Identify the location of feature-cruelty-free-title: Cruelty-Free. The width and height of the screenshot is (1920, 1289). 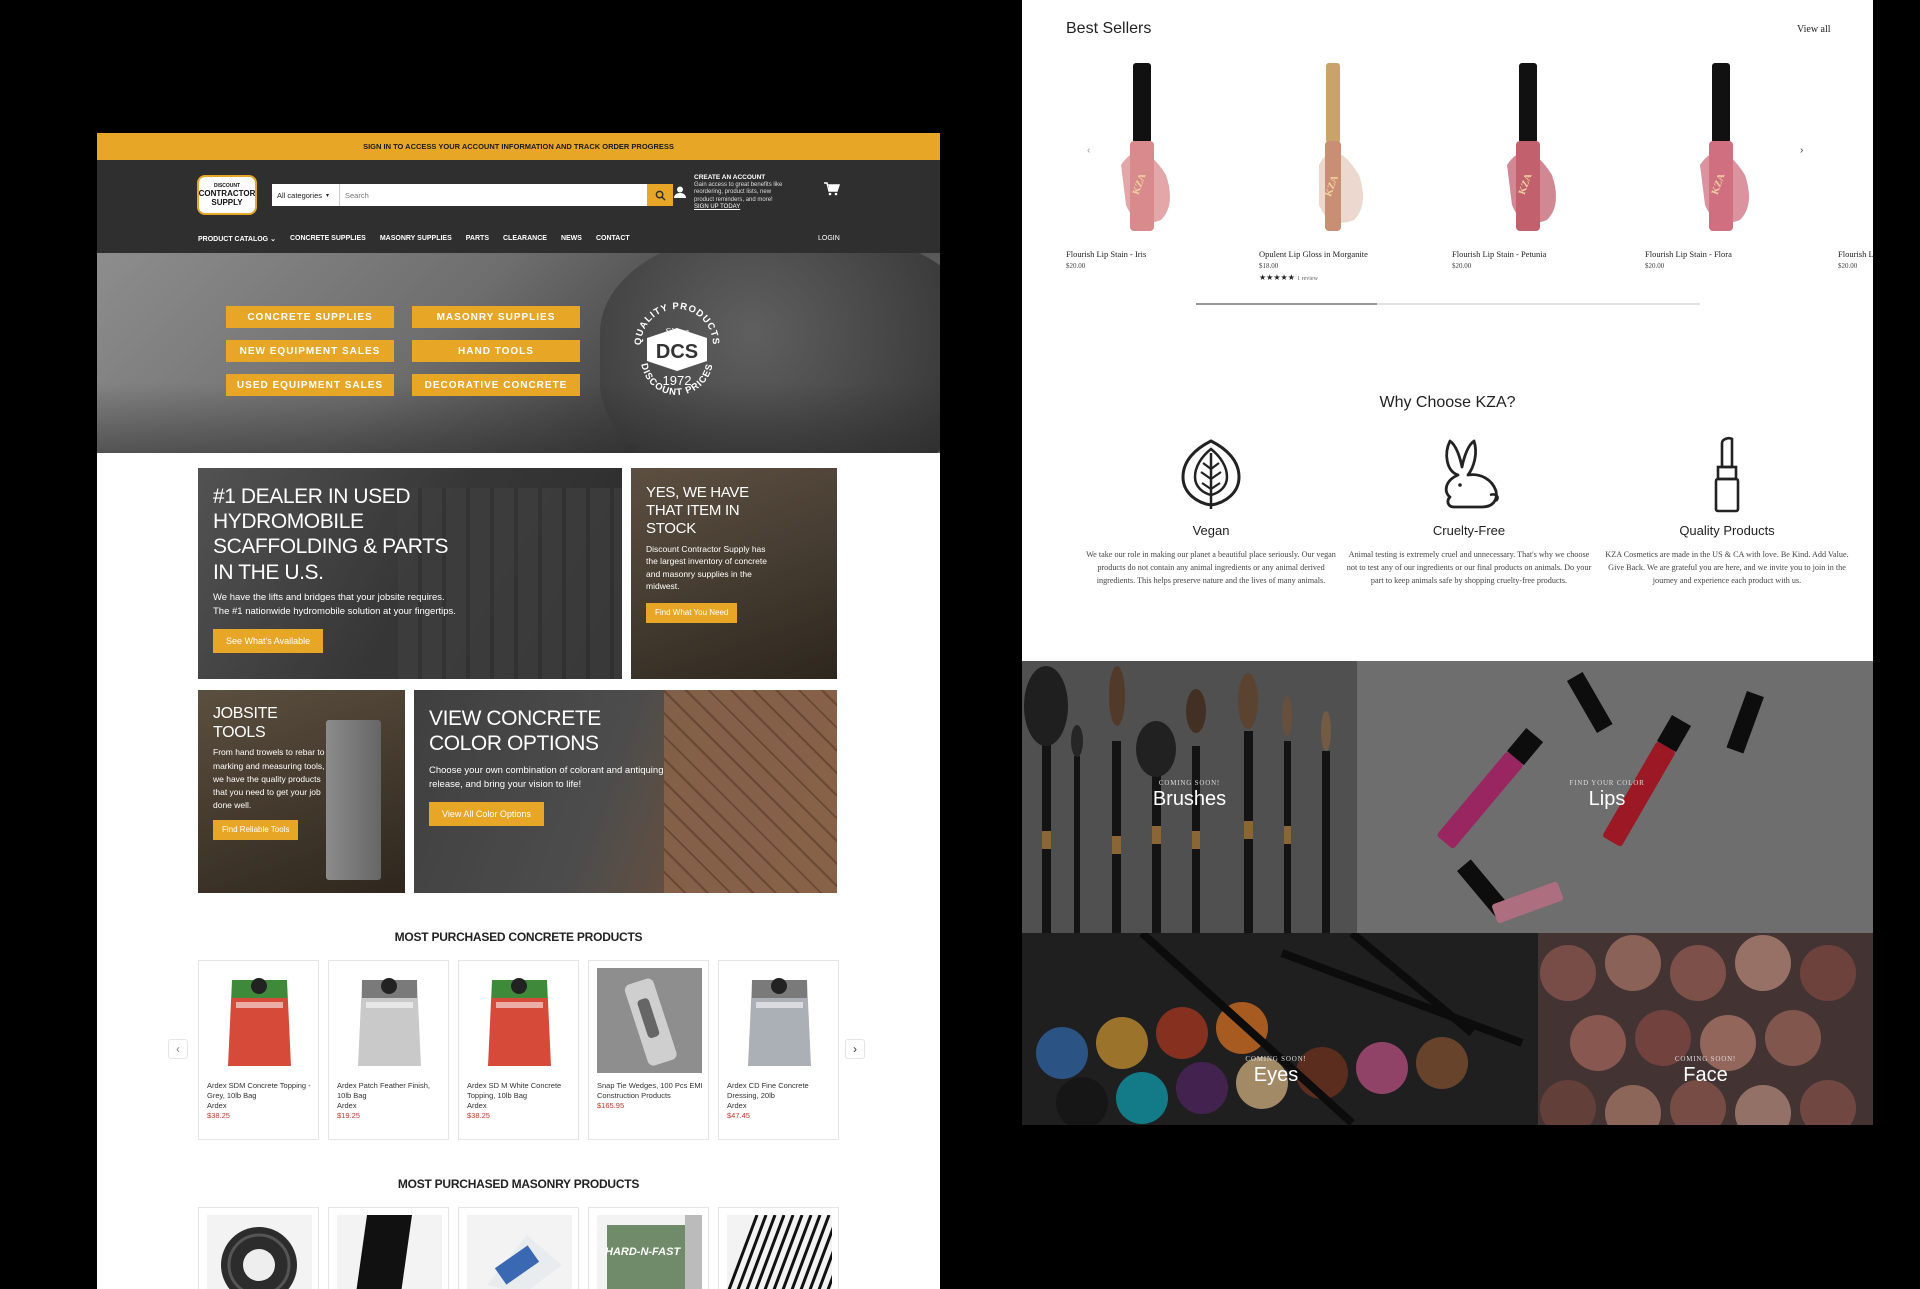
(1469, 530).